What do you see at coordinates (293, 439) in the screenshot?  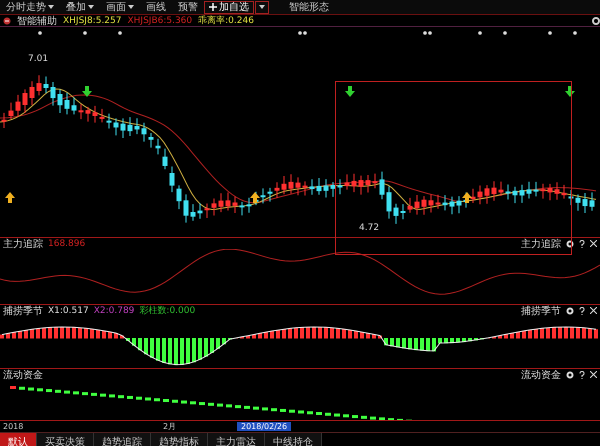 I see `tab: 中线持仓` at bounding box center [293, 439].